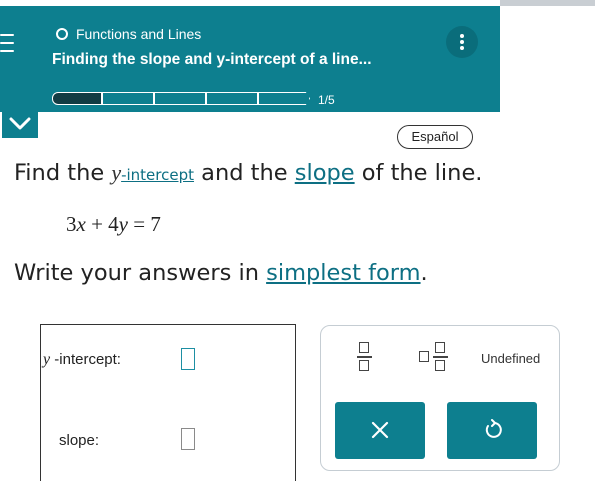  I want to click on intercept-label: y -intercept:, so click(82, 360).